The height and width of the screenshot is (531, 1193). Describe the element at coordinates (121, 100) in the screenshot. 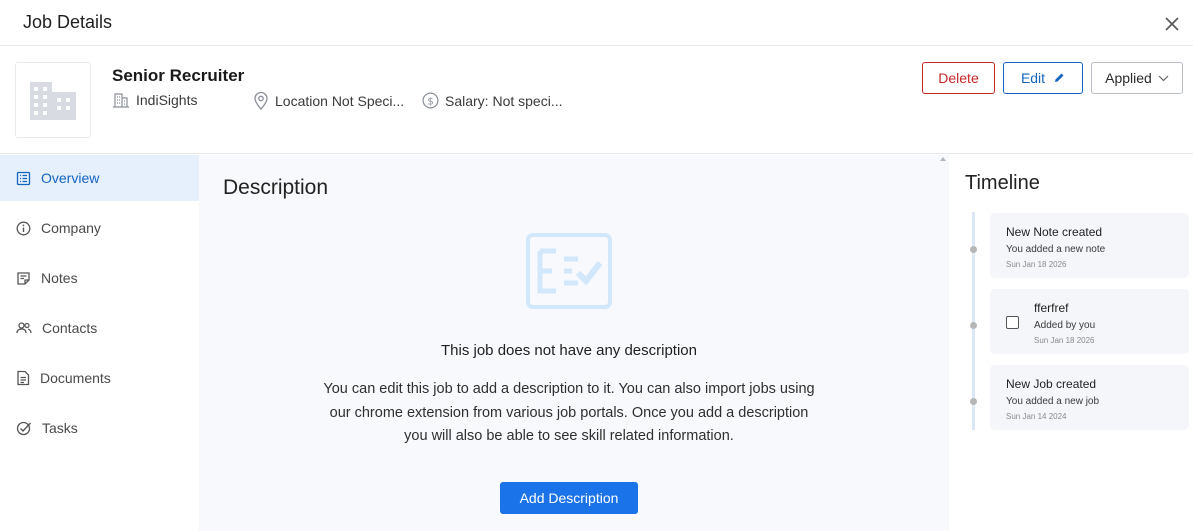

I see `company-icon` at that location.